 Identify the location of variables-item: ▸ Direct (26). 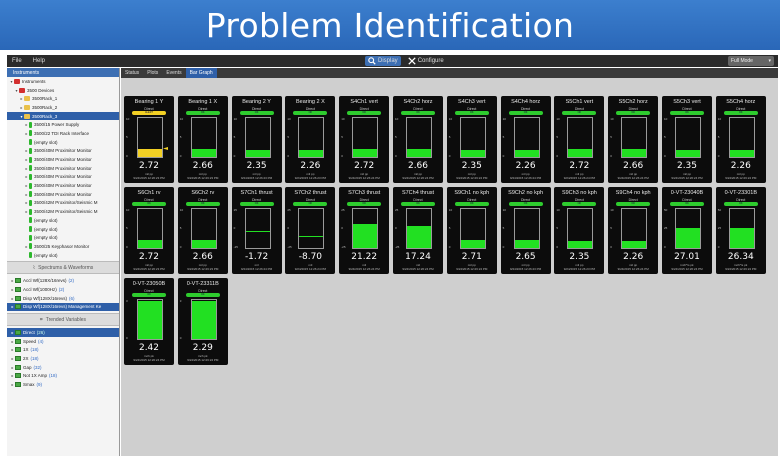
(63, 332).